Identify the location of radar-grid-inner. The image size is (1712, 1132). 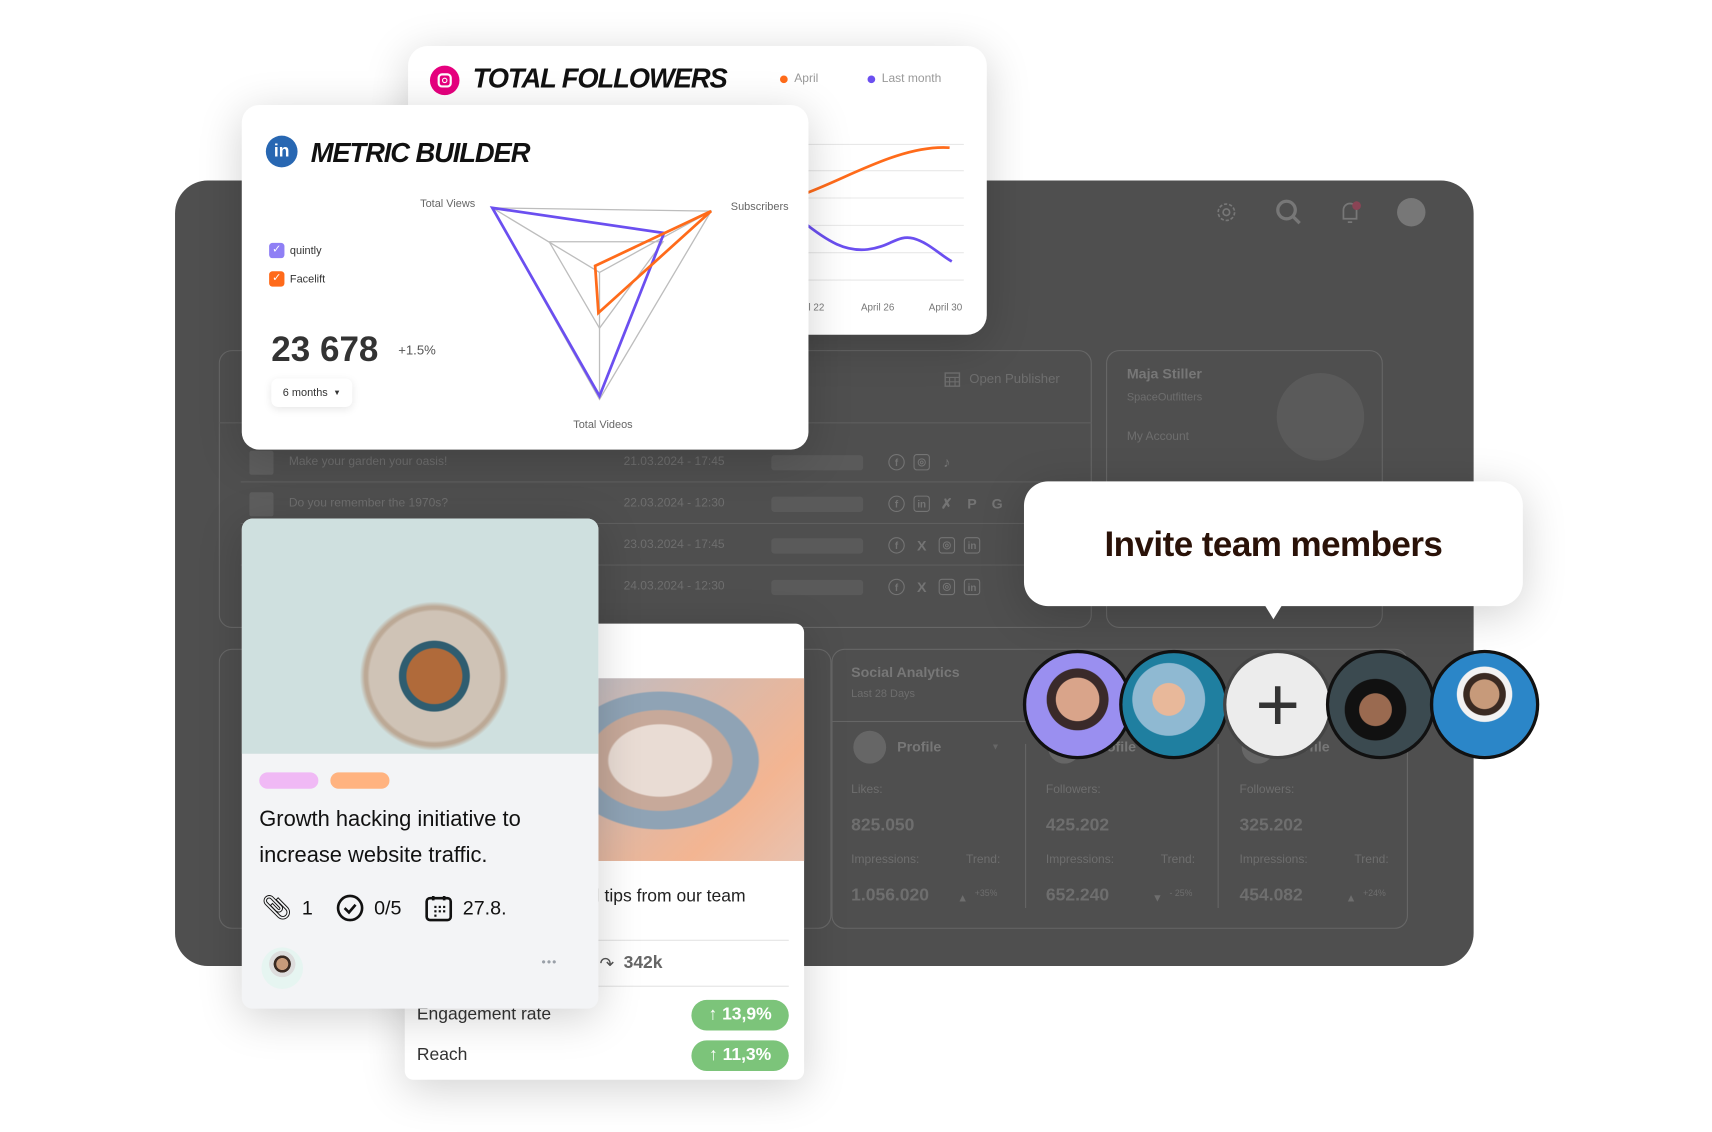
(606, 285).